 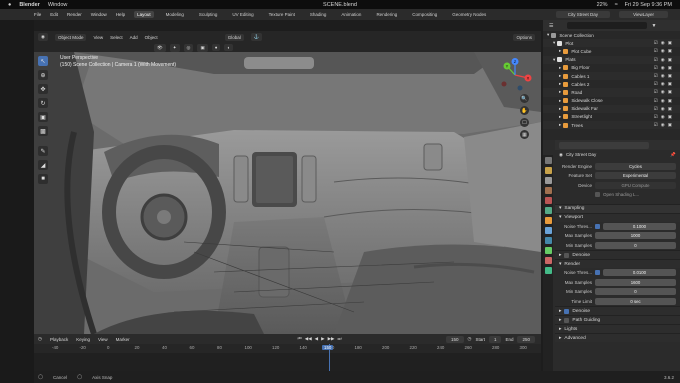 What do you see at coordinates (567, 255) in the screenshot?
I see `viewport-denoise-checkbox` at bounding box center [567, 255].